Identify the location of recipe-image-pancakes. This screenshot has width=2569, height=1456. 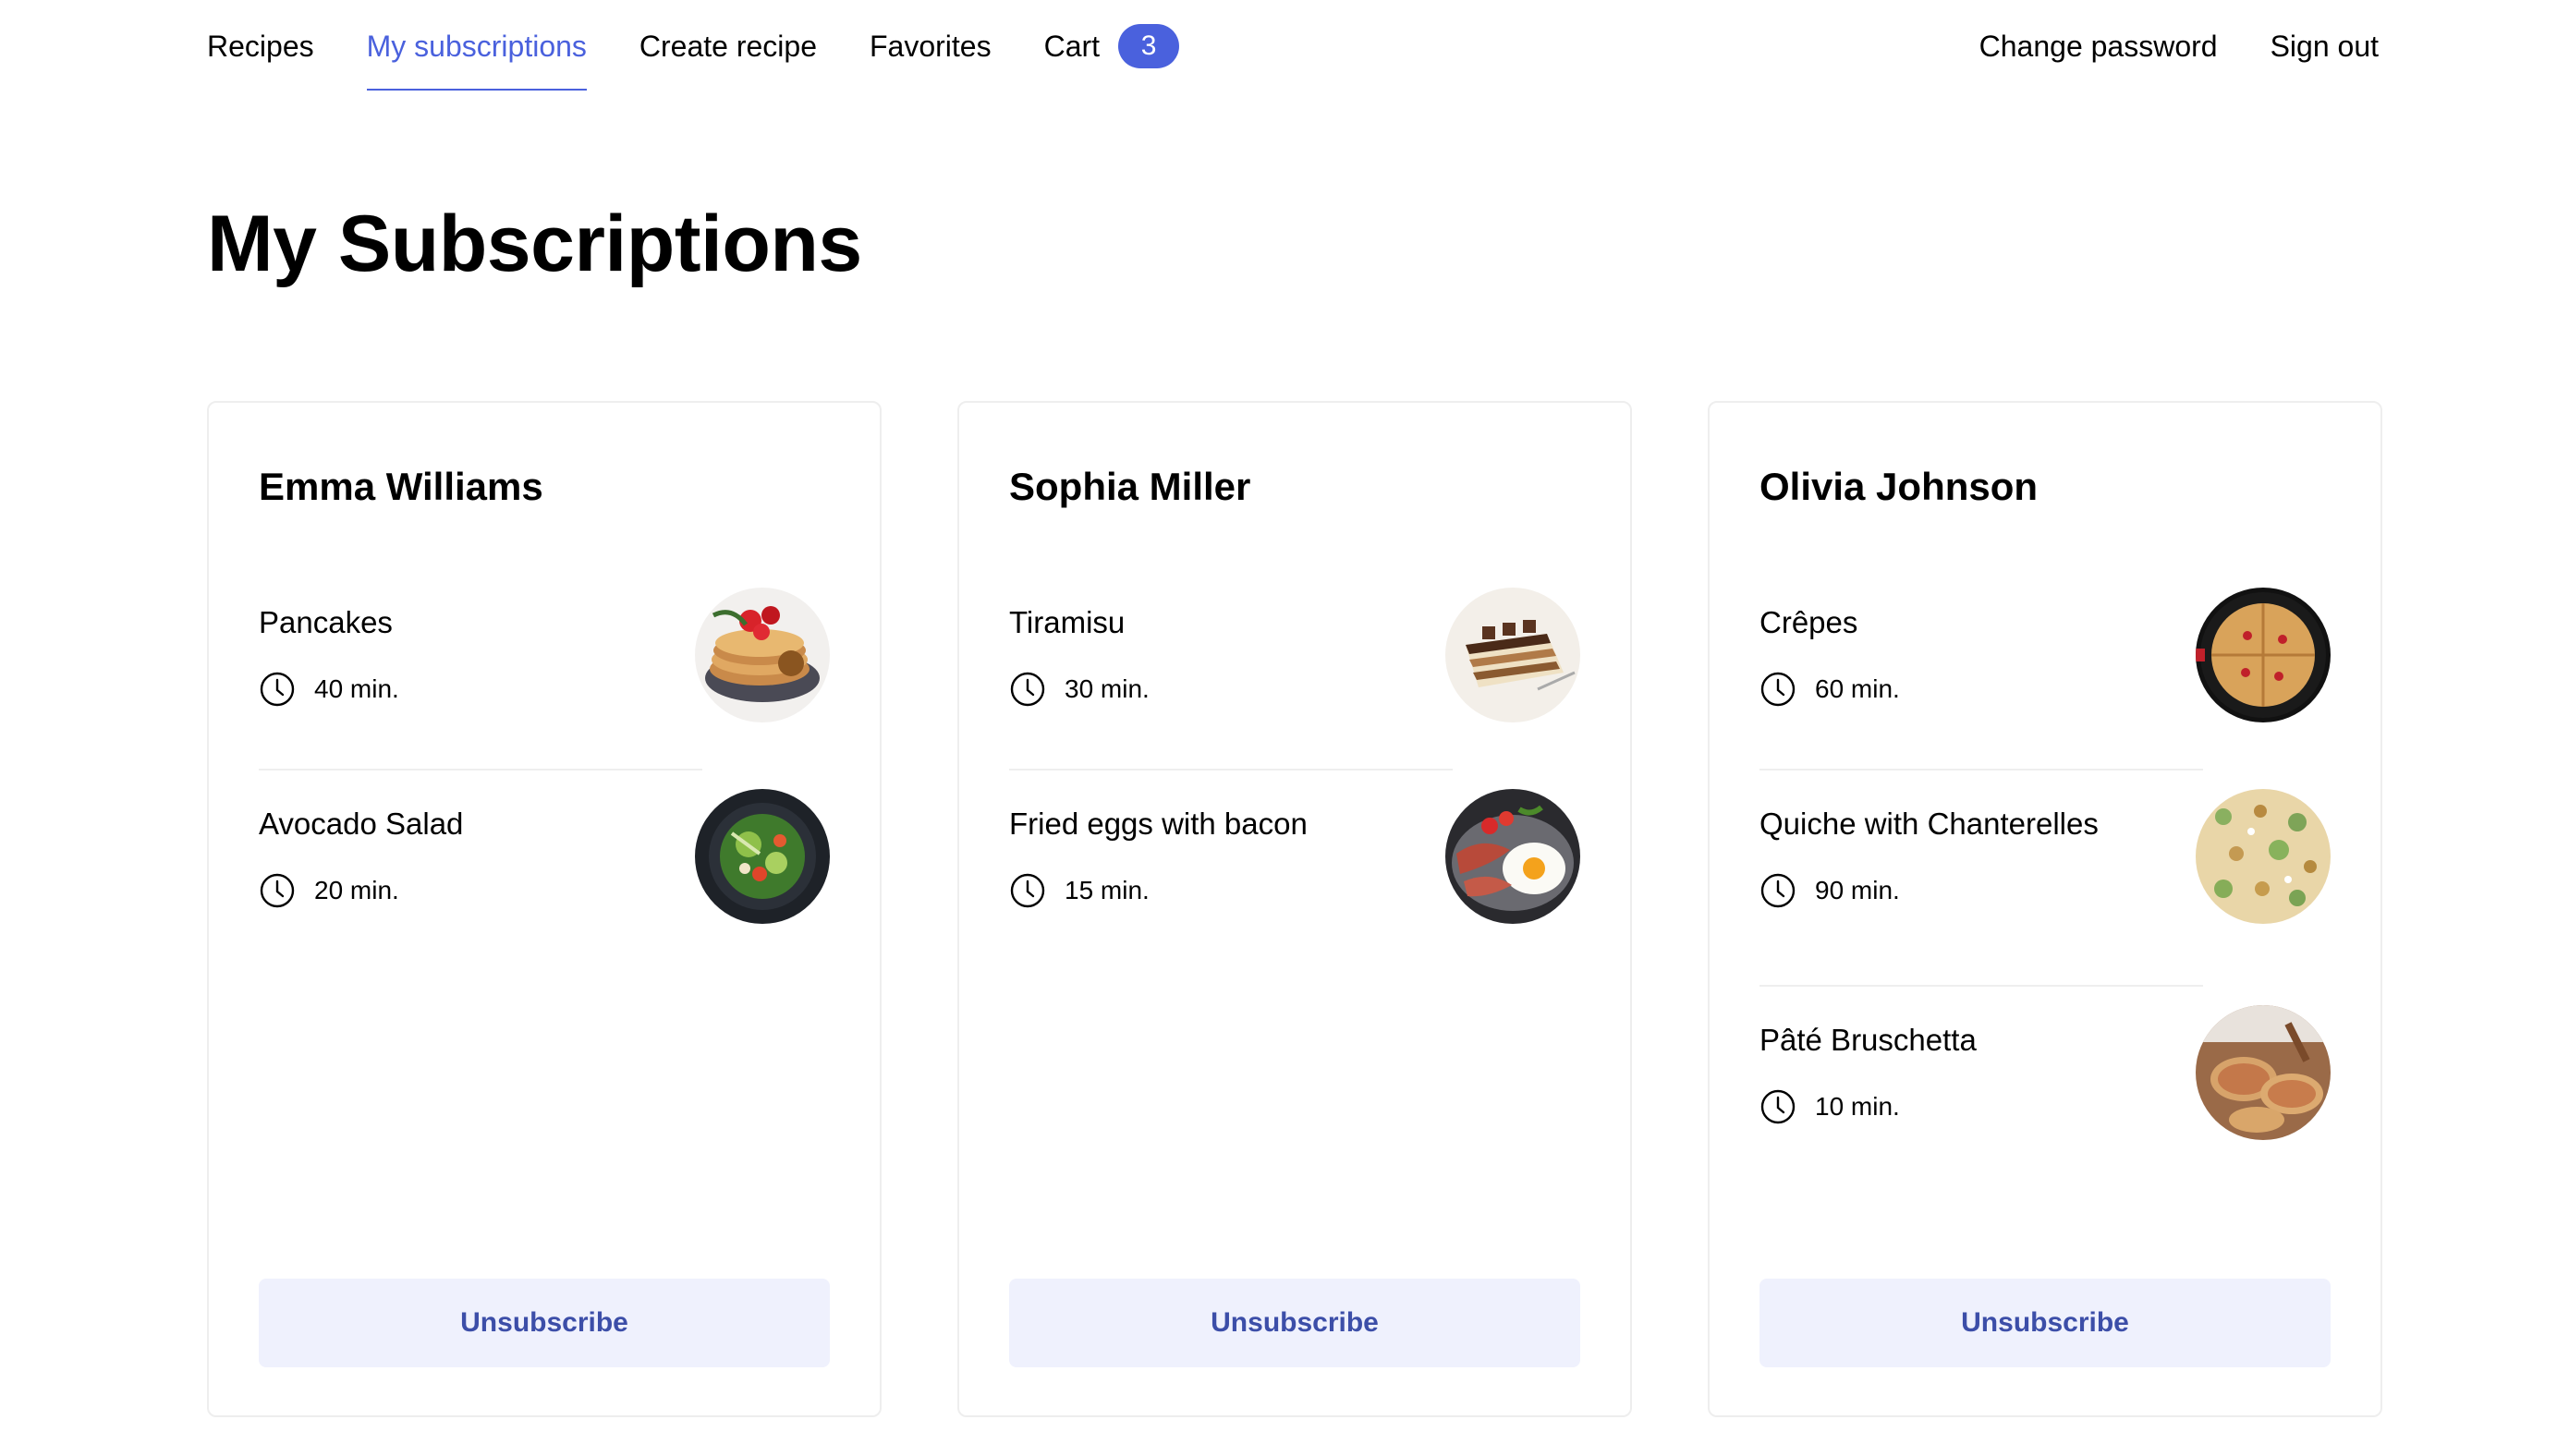
(762, 655).